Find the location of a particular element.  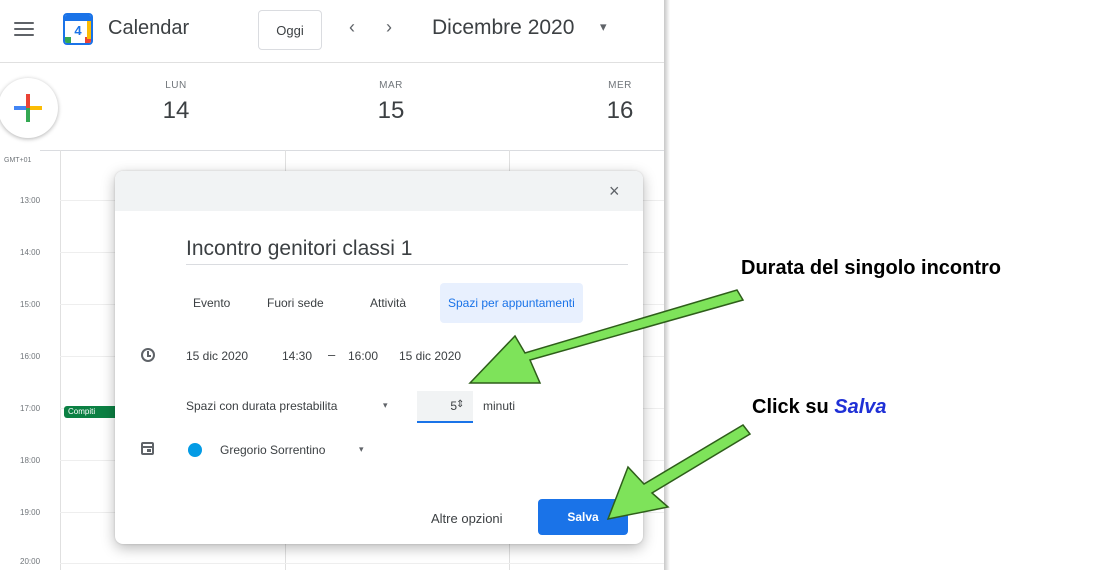

window-edge-shadow is located at coordinates (667, 285).